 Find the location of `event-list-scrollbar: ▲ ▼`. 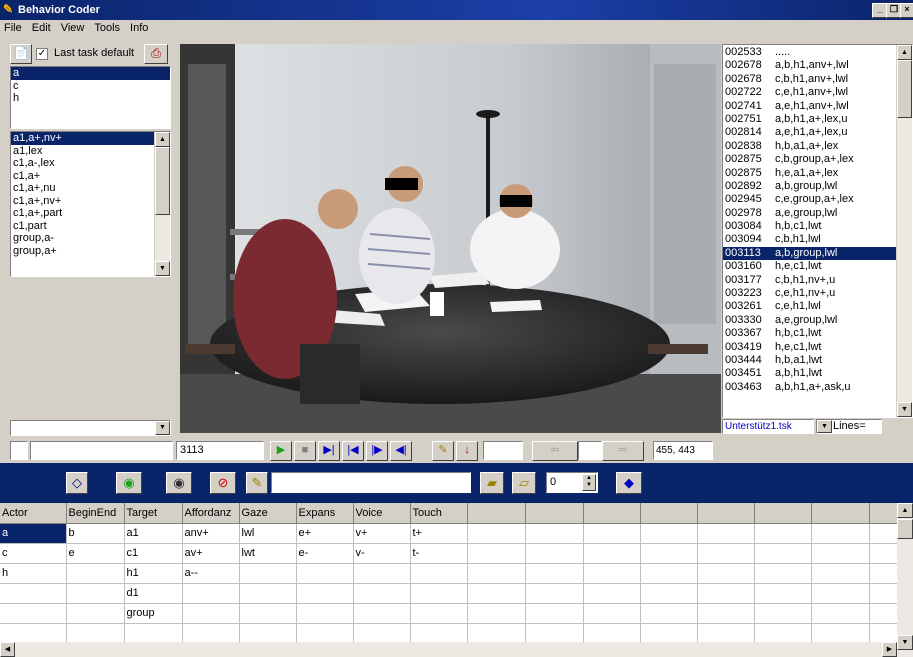

event-list-scrollbar: ▲ ▼ is located at coordinates (904, 231).